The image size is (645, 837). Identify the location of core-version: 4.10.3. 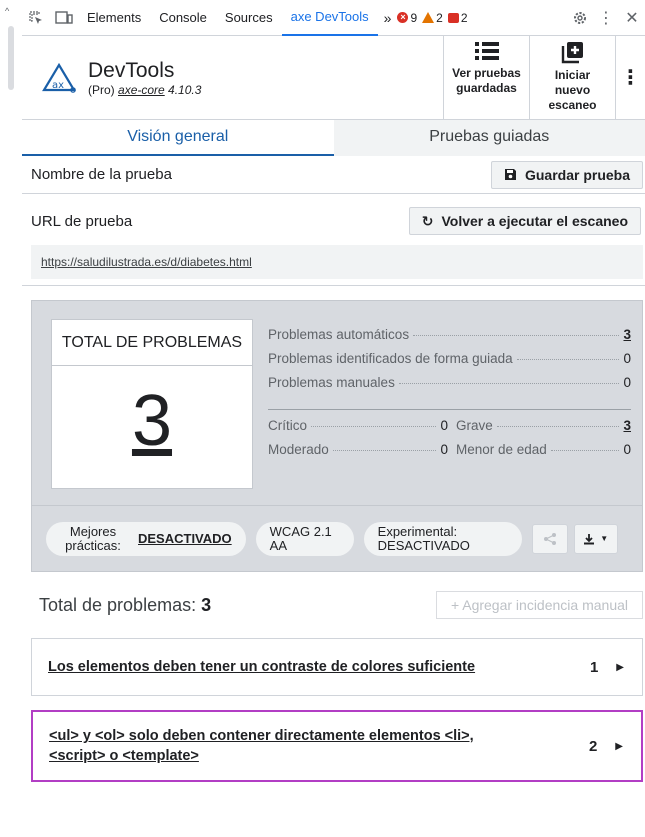
(183, 89).